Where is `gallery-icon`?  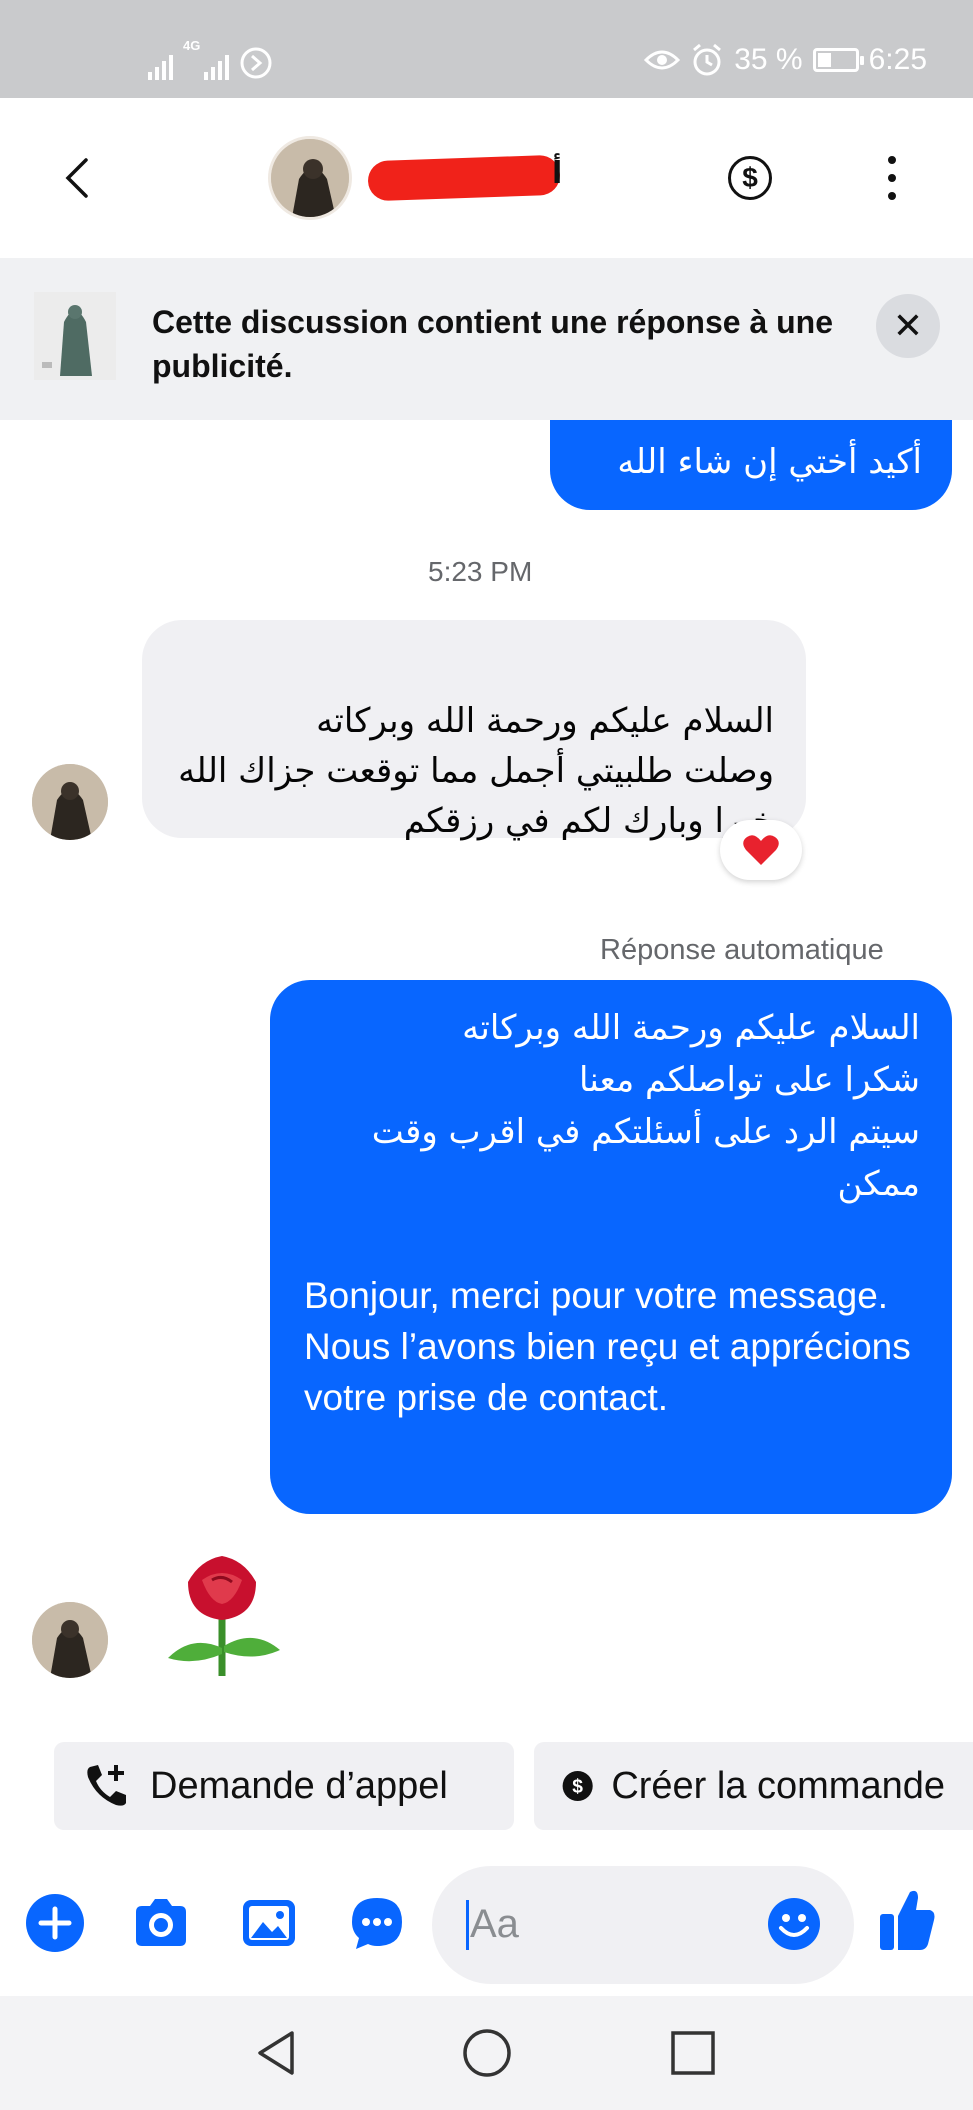
gallery-icon is located at coordinates (269, 1923).